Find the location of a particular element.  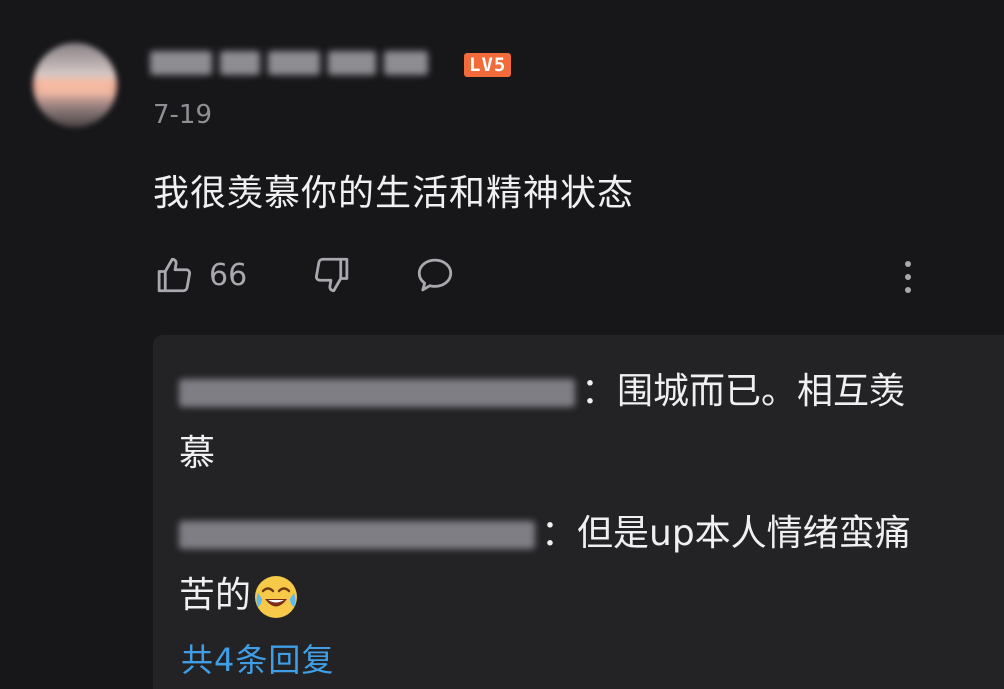

dislike-button is located at coordinates (332, 275).